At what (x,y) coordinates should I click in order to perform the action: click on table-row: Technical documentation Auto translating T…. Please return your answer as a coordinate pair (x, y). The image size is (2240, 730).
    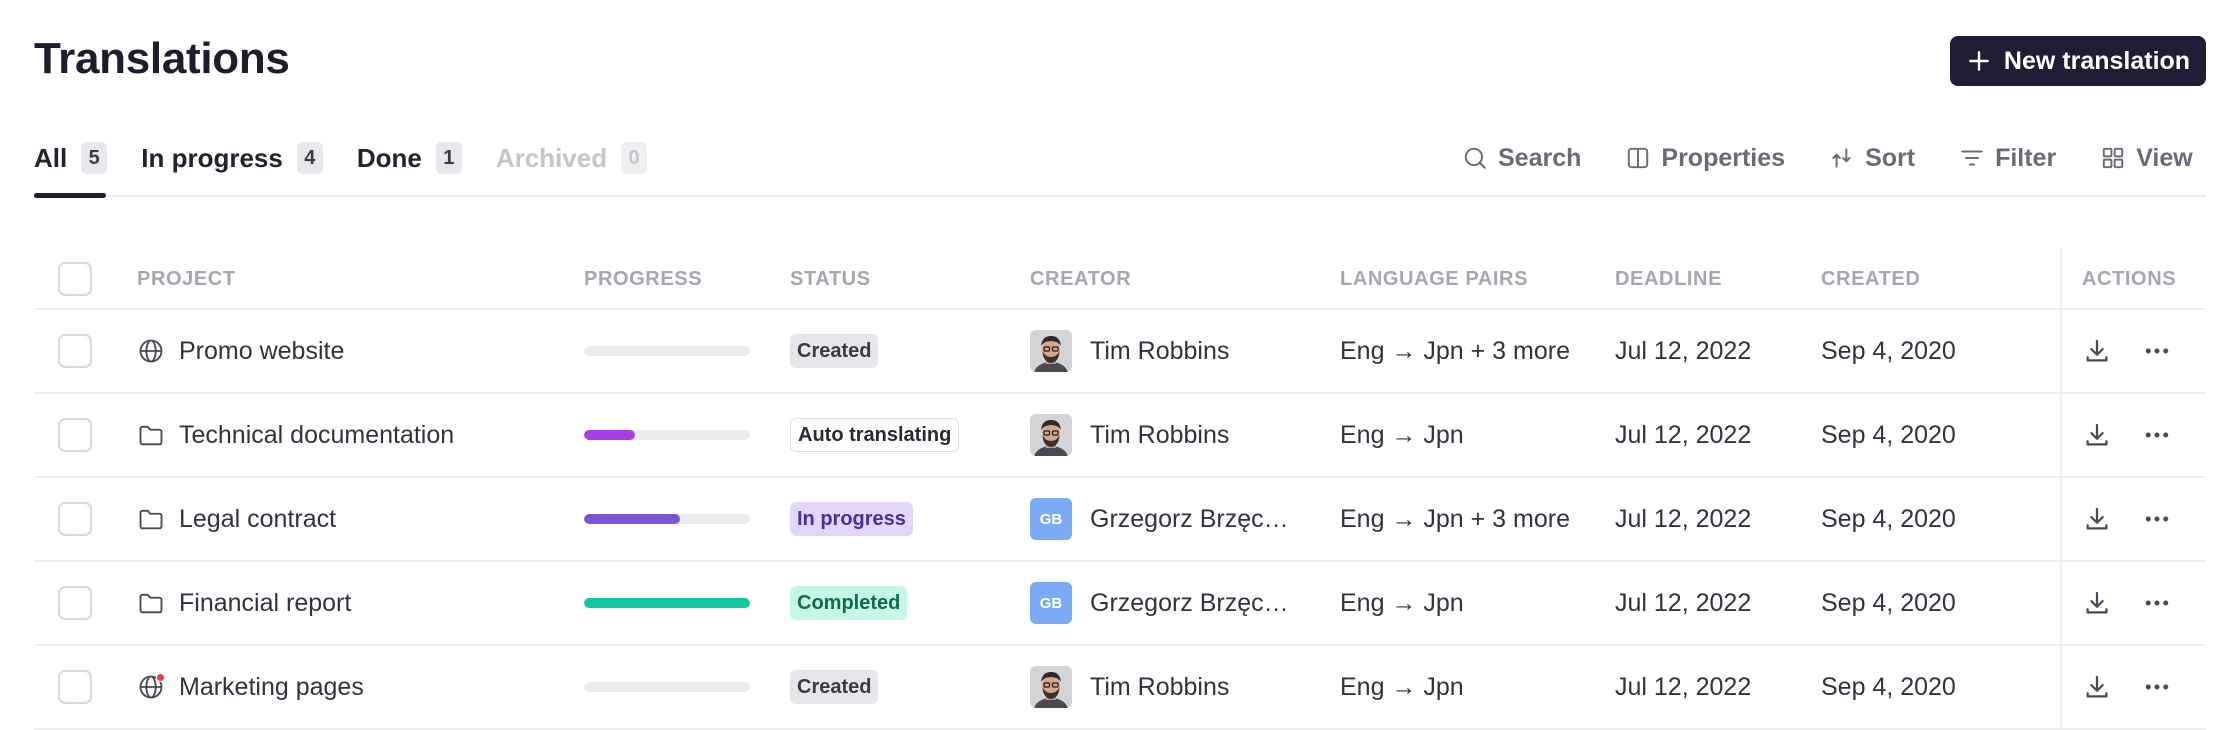
    Looking at the image, I should click on (1120, 436).